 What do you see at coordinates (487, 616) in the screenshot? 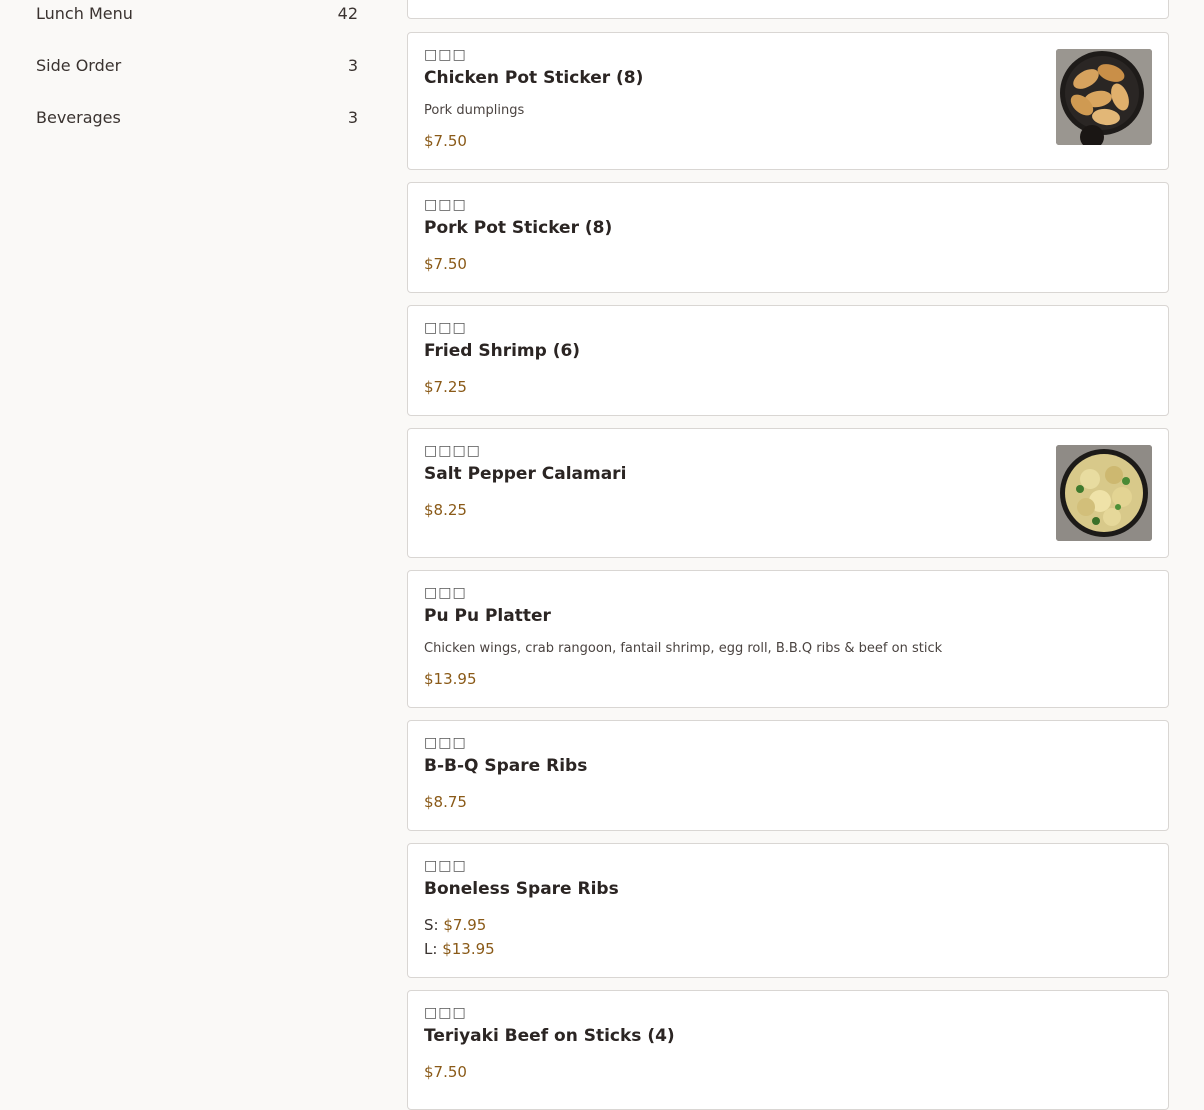
I see `item-name: Pu Pu Platter` at bounding box center [487, 616].